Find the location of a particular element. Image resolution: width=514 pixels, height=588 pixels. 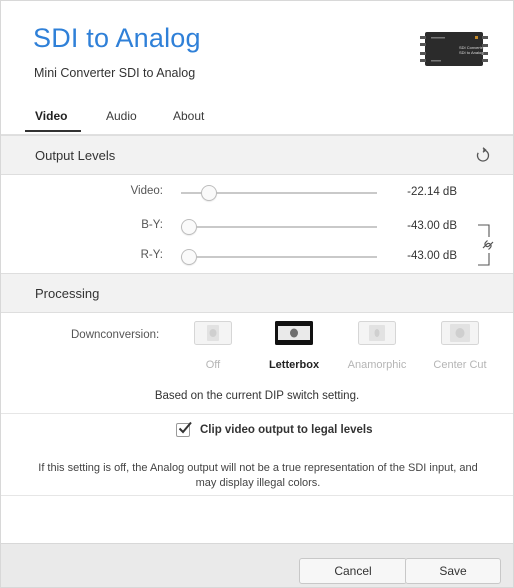

ry-level-row: R-Y: -43.00 dB is located at coordinates (257, 257).